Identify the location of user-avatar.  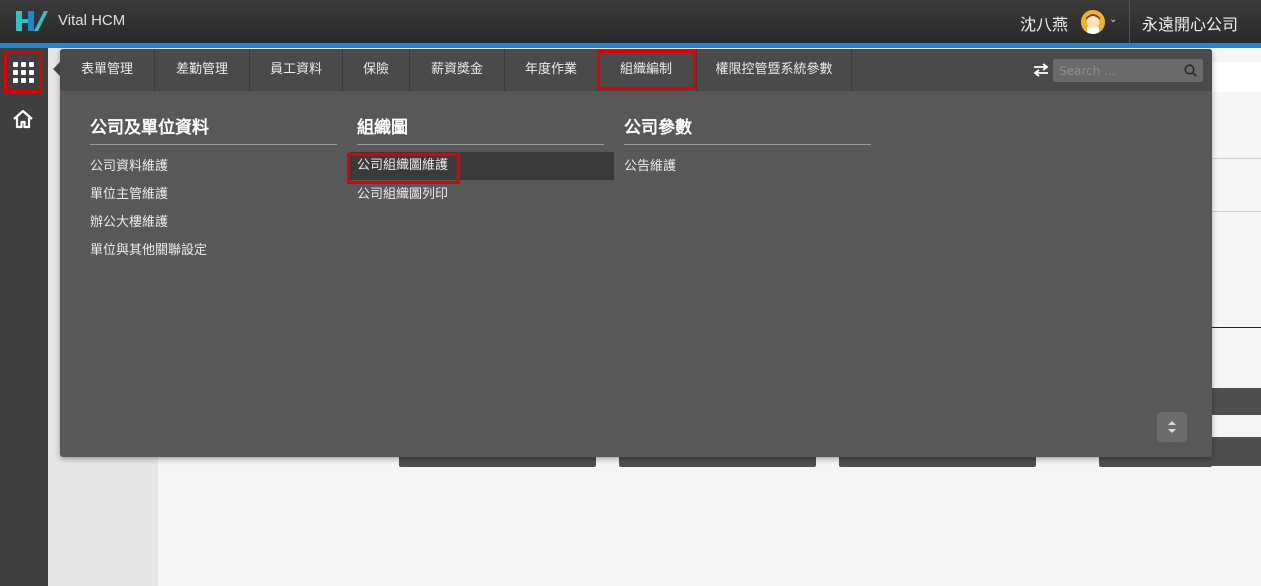
(1093, 22).